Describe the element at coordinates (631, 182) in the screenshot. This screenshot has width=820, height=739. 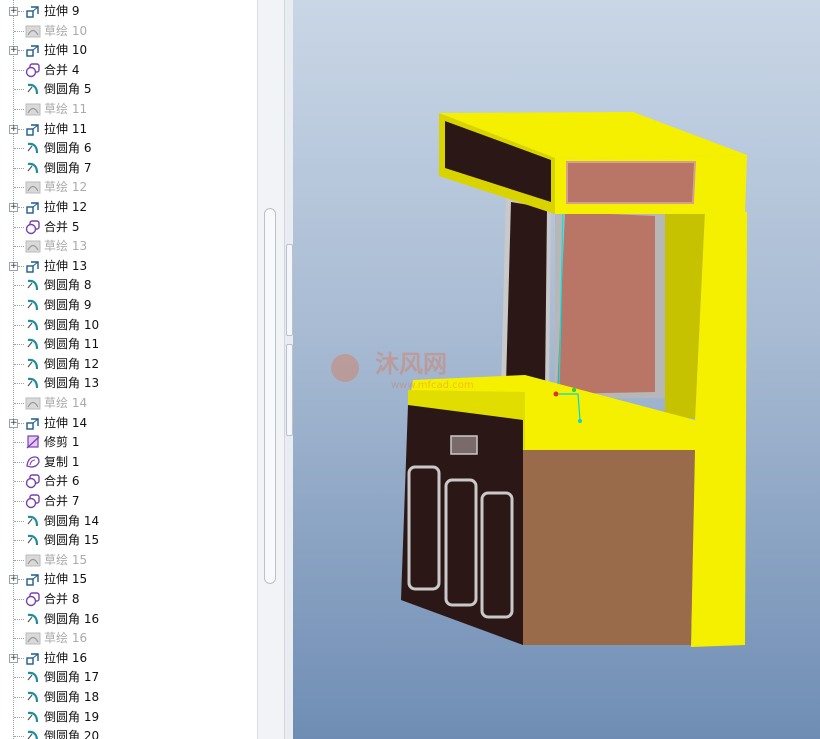
I see `canopy-pink-sign` at that location.